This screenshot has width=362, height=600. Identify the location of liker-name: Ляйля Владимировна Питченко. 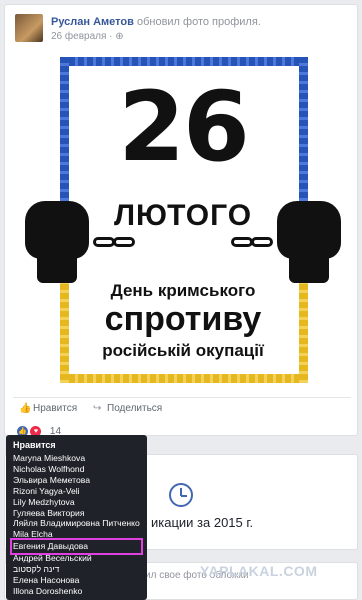
(76, 523).